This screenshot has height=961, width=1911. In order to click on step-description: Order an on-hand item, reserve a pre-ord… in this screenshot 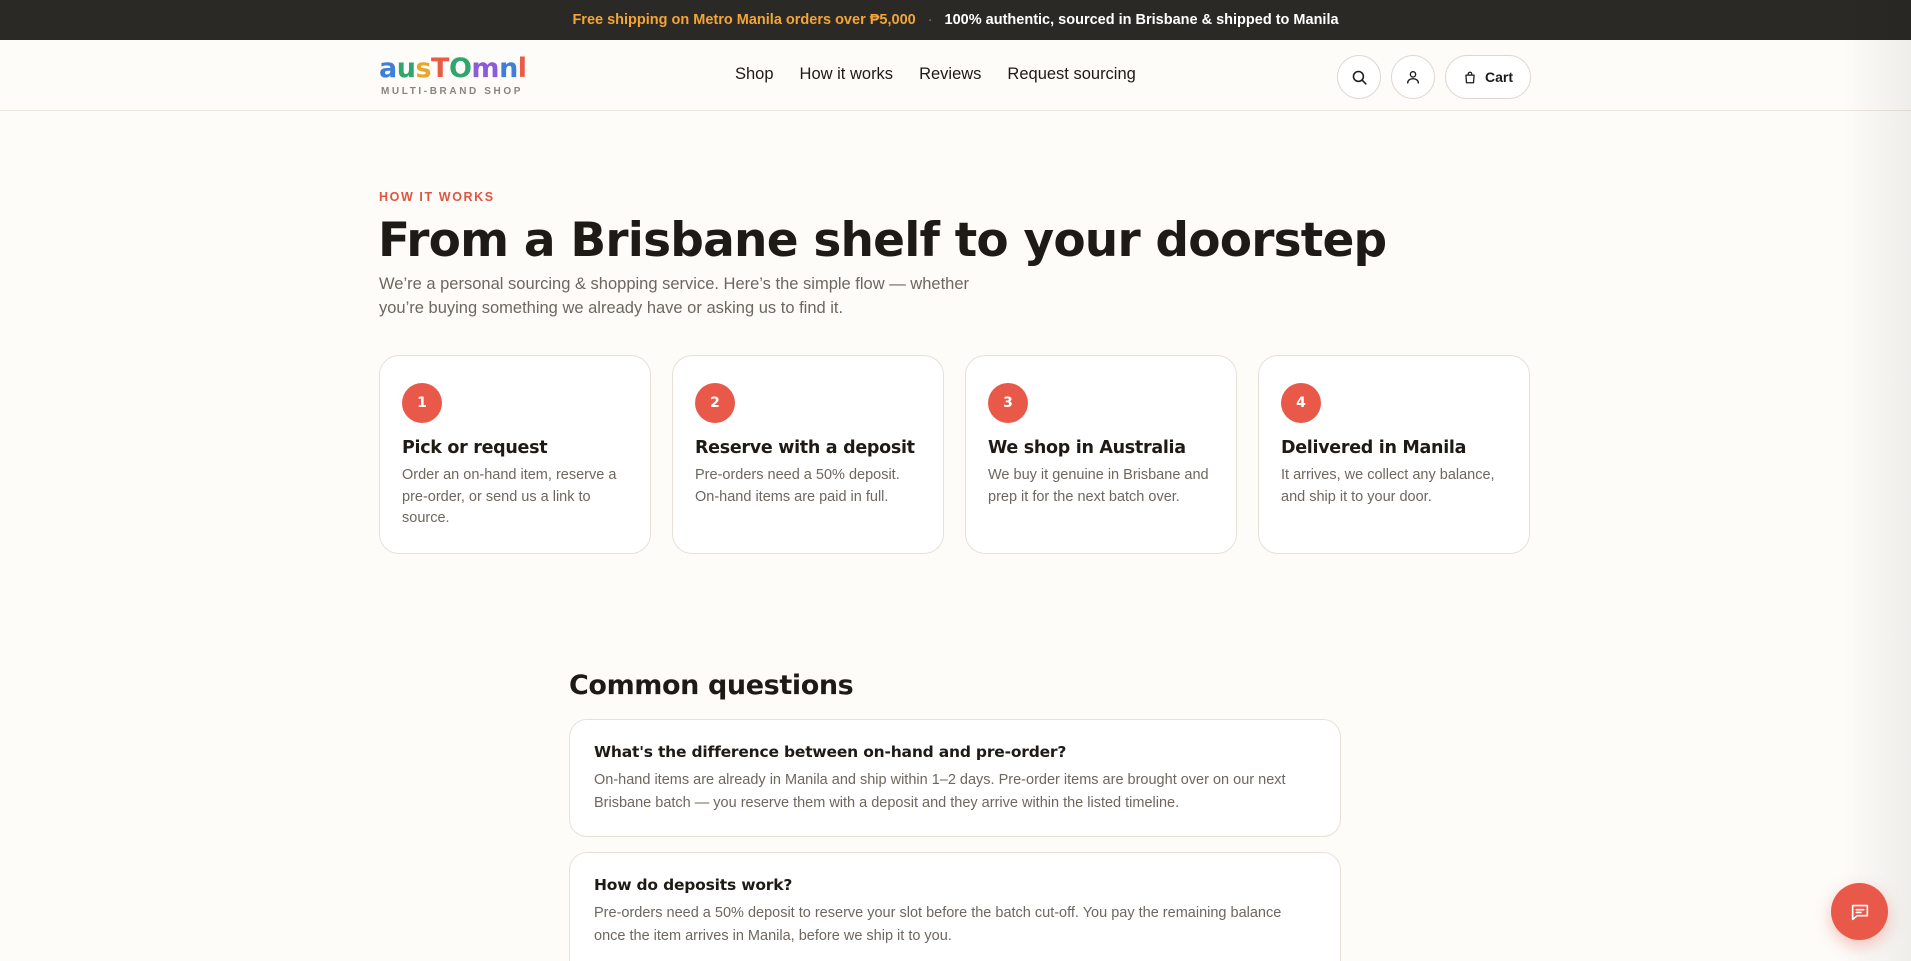, I will do `click(509, 496)`.